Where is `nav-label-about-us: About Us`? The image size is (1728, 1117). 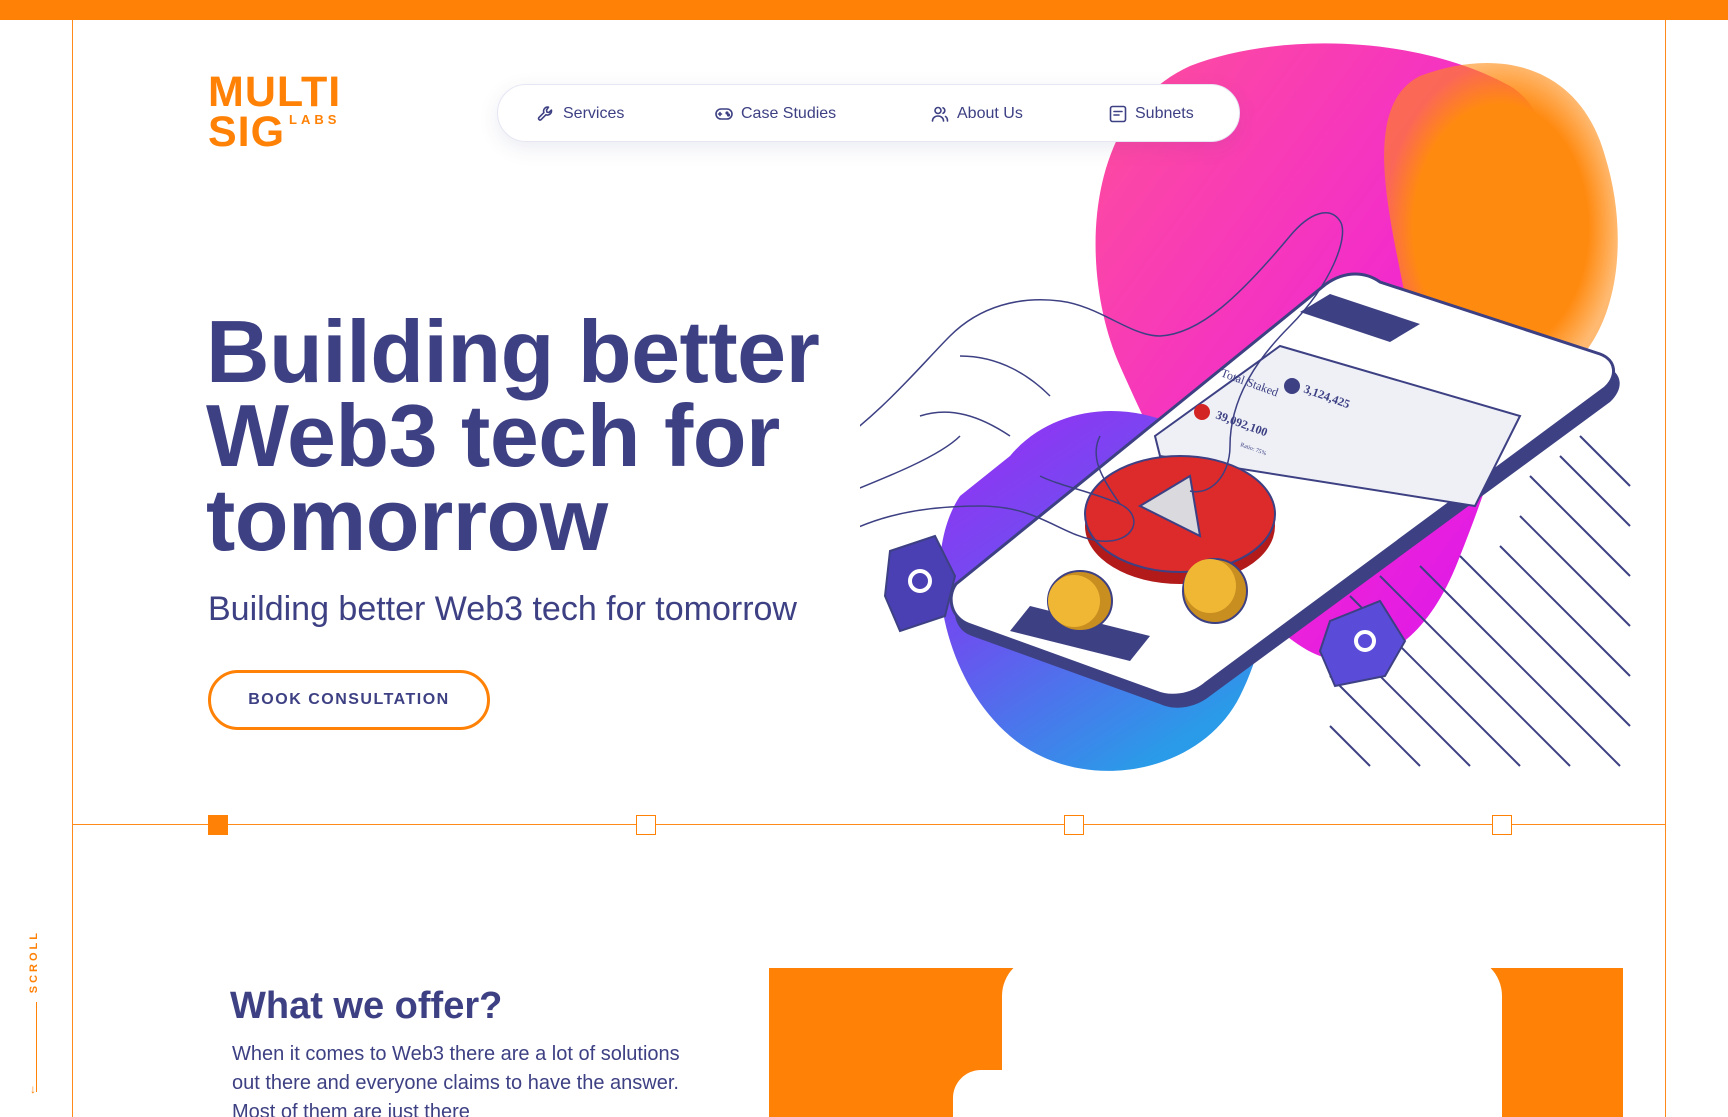 nav-label-about-us: About Us is located at coordinates (990, 113).